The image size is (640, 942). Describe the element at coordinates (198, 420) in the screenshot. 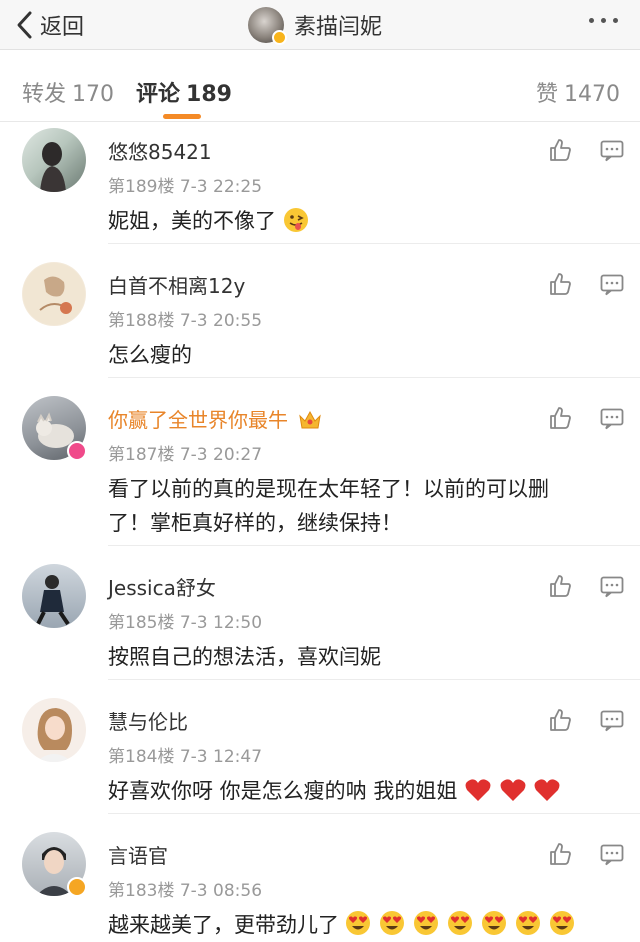

I see `username-text: 你赢了全世界你最牛` at that location.